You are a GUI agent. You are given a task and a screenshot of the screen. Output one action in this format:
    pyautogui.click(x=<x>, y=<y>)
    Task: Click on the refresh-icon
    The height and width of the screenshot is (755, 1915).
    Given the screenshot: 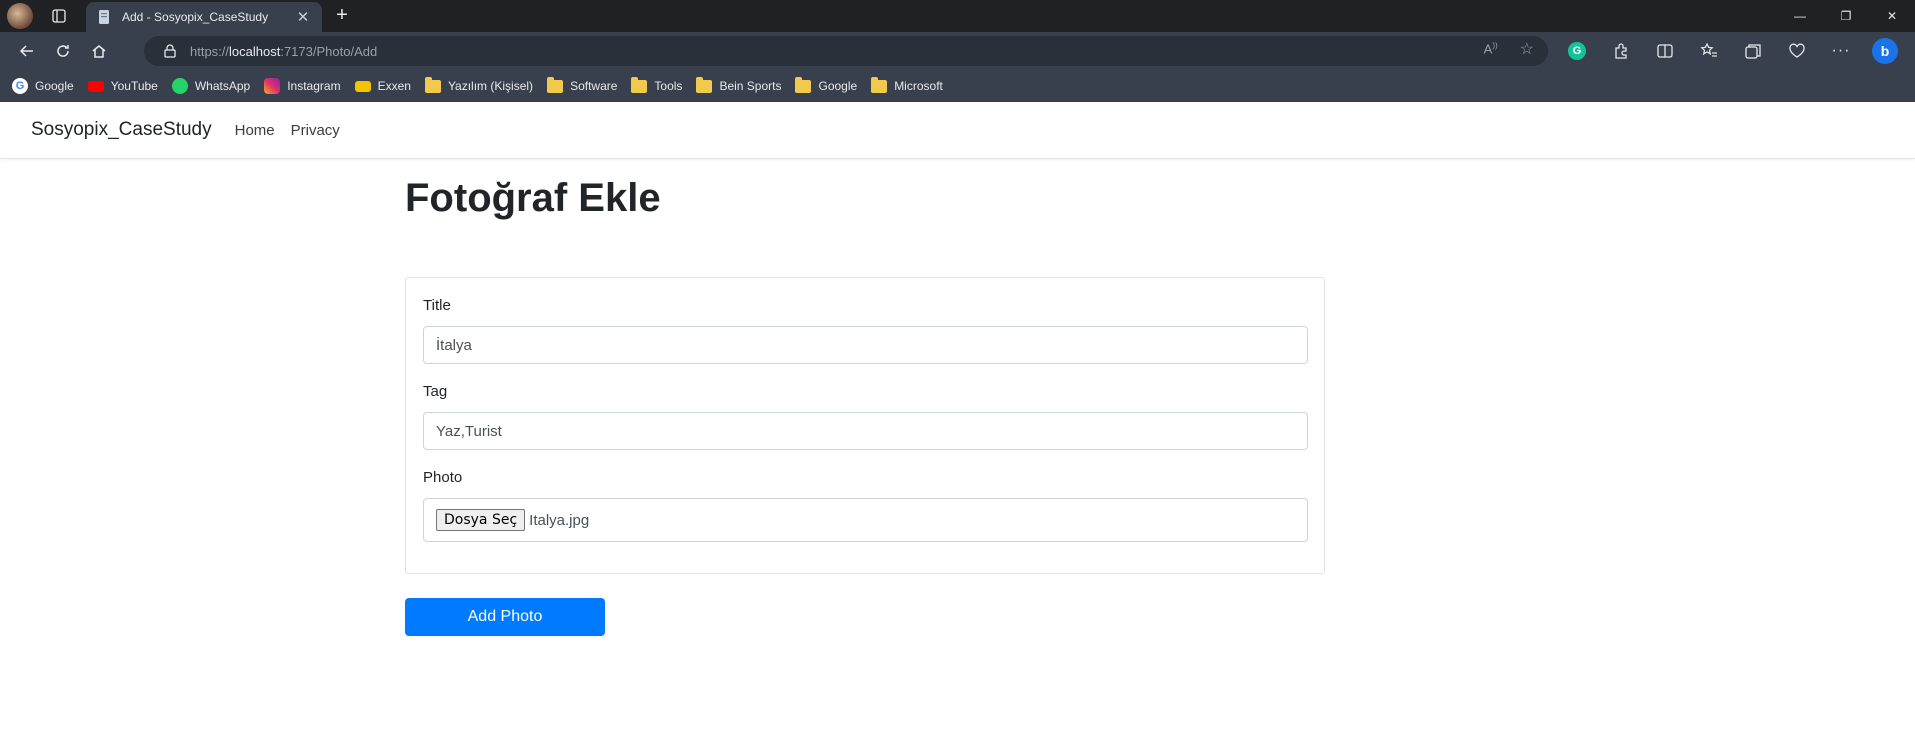 What is the action you would take?
    pyautogui.click(x=63, y=51)
    